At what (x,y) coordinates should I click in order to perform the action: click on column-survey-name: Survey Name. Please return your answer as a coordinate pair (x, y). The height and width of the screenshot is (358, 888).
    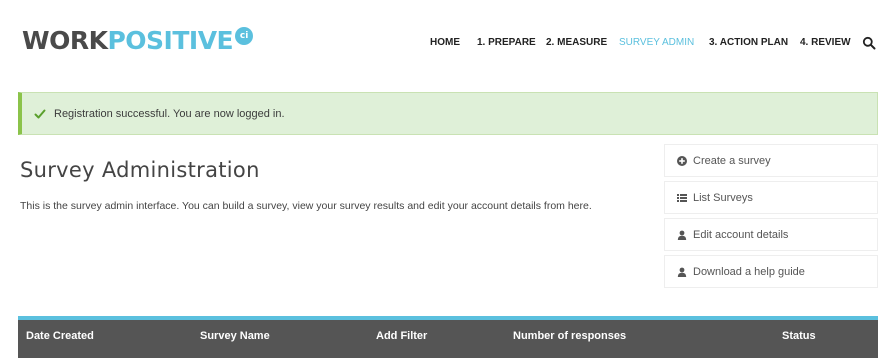
    Looking at the image, I should click on (235, 336).